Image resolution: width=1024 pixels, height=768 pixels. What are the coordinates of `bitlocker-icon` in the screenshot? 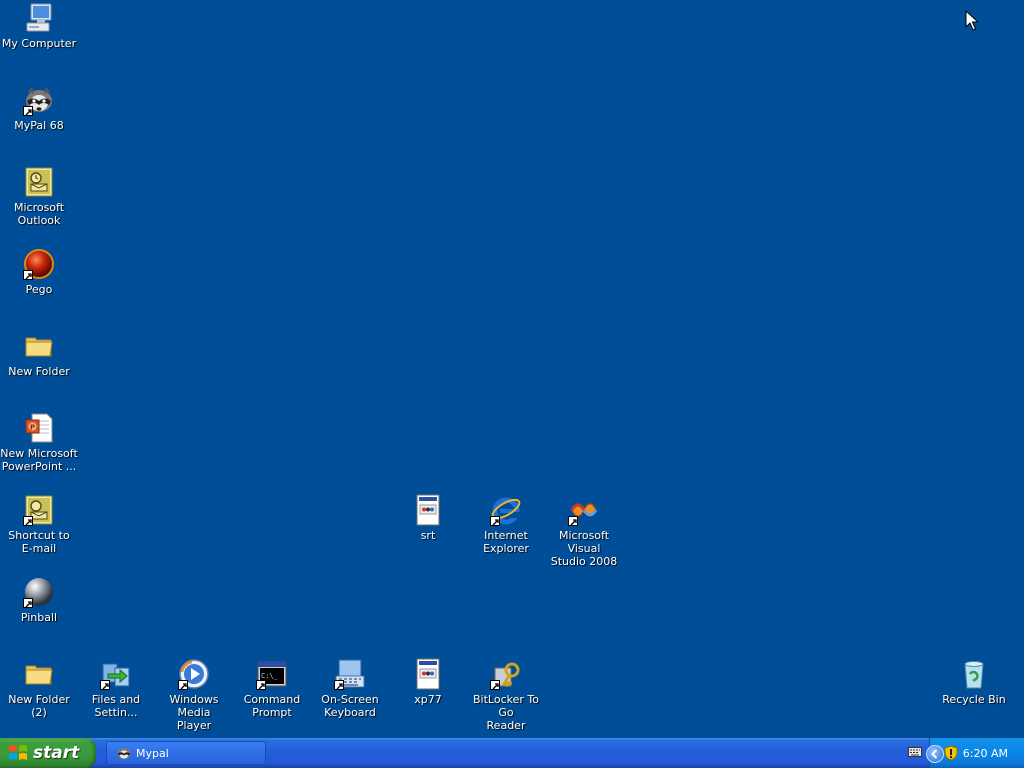 It's located at (506, 674).